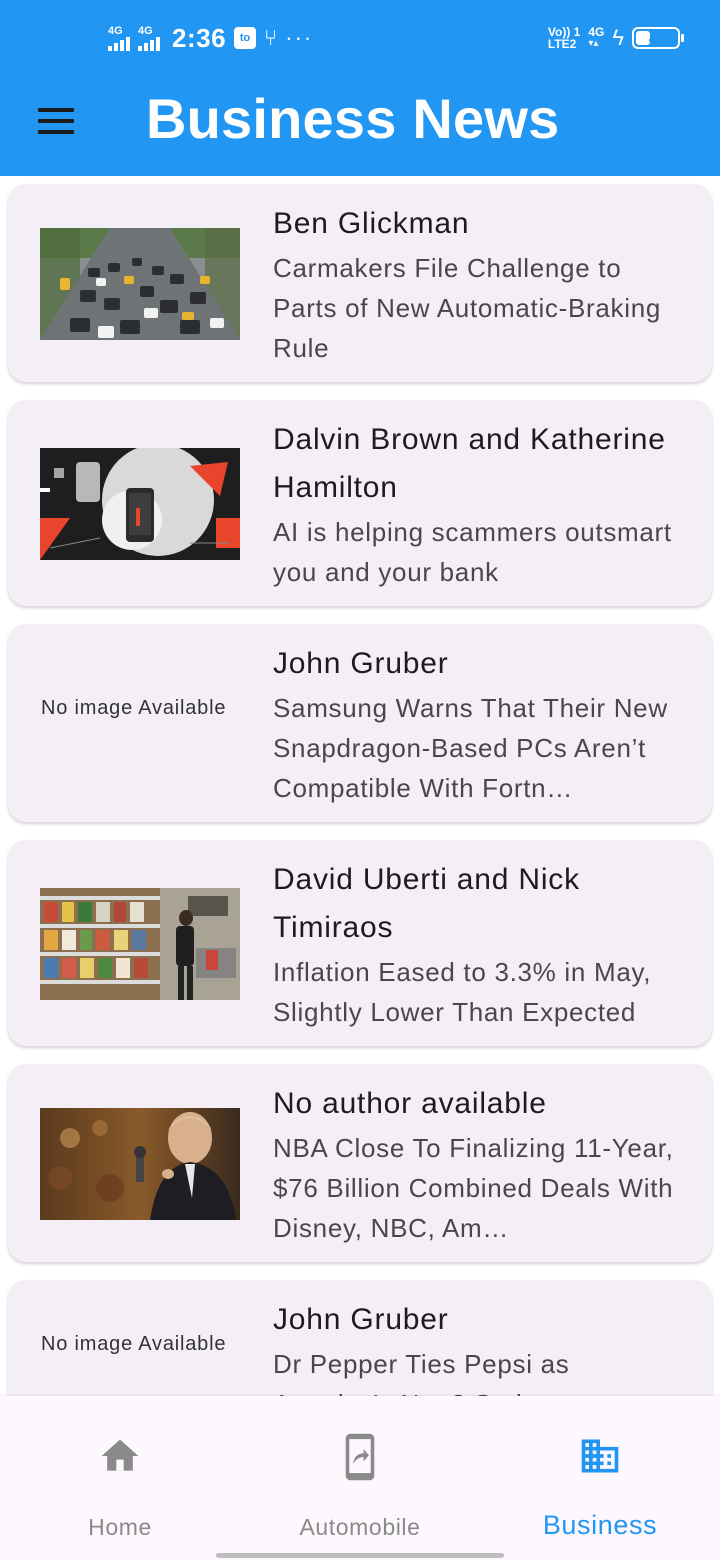  What do you see at coordinates (562, 44) in the screenshot?
I see `lte-label: LTE2` at bounding box center [562, 44].